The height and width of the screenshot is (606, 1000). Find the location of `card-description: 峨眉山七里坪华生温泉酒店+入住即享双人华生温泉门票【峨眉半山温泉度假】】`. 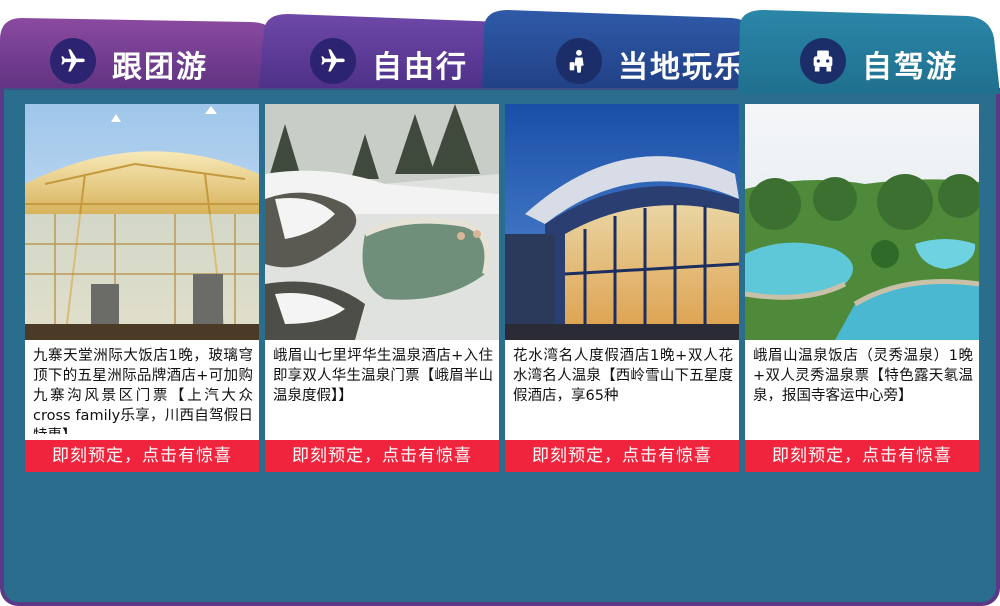

card-description: 峨眉山七里坪华生温泉酒店+入住即享双人华生温泉门票【峨眉半山温泉度假】】 is located at coordinates (383, 376).